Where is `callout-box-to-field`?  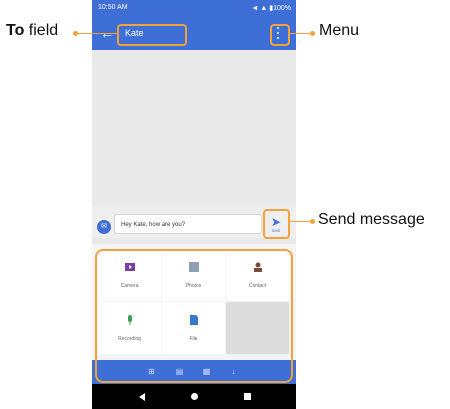 callout-box-to-field is located at coordinates (152, 35).